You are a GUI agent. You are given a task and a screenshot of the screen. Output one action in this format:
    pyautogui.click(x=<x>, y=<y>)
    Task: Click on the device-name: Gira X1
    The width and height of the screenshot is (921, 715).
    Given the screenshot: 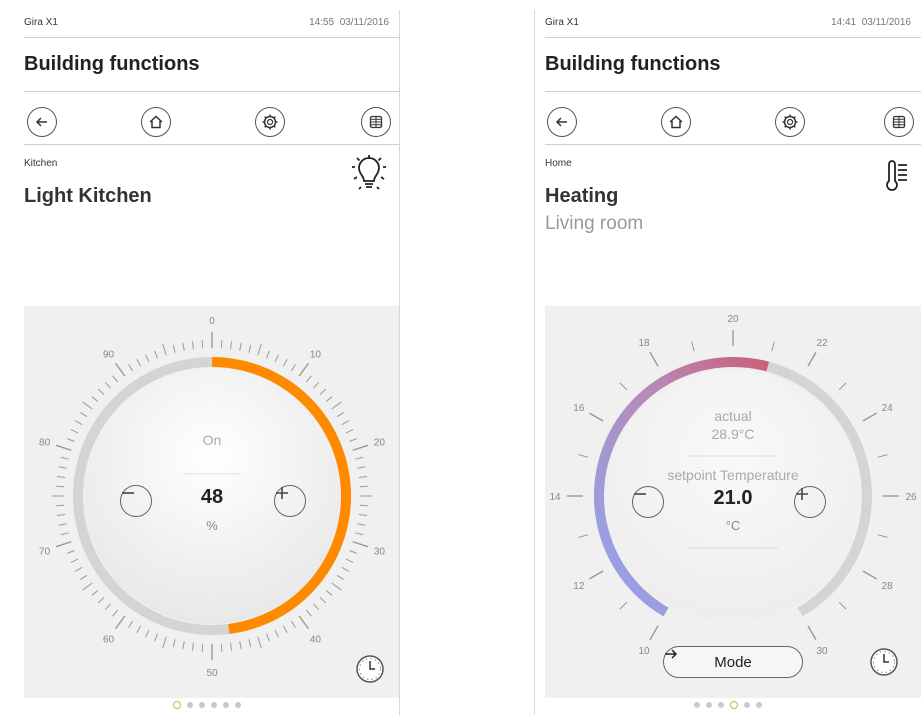 What is the action you would take?
    pyautogui.click(x=562, y=22)
    